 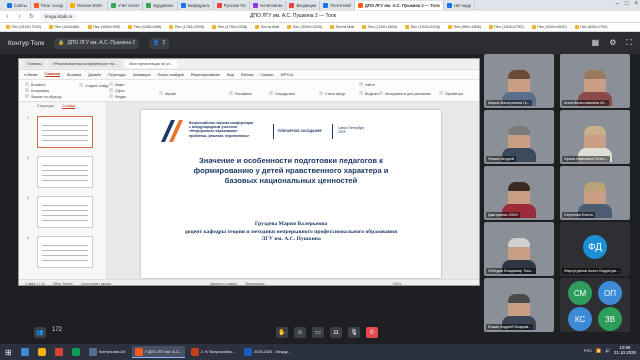 What do you see at coordinates (52, 74) in the screenshot?
I see `ppt-menu-item: Главная` at bounding box center [52, 74].